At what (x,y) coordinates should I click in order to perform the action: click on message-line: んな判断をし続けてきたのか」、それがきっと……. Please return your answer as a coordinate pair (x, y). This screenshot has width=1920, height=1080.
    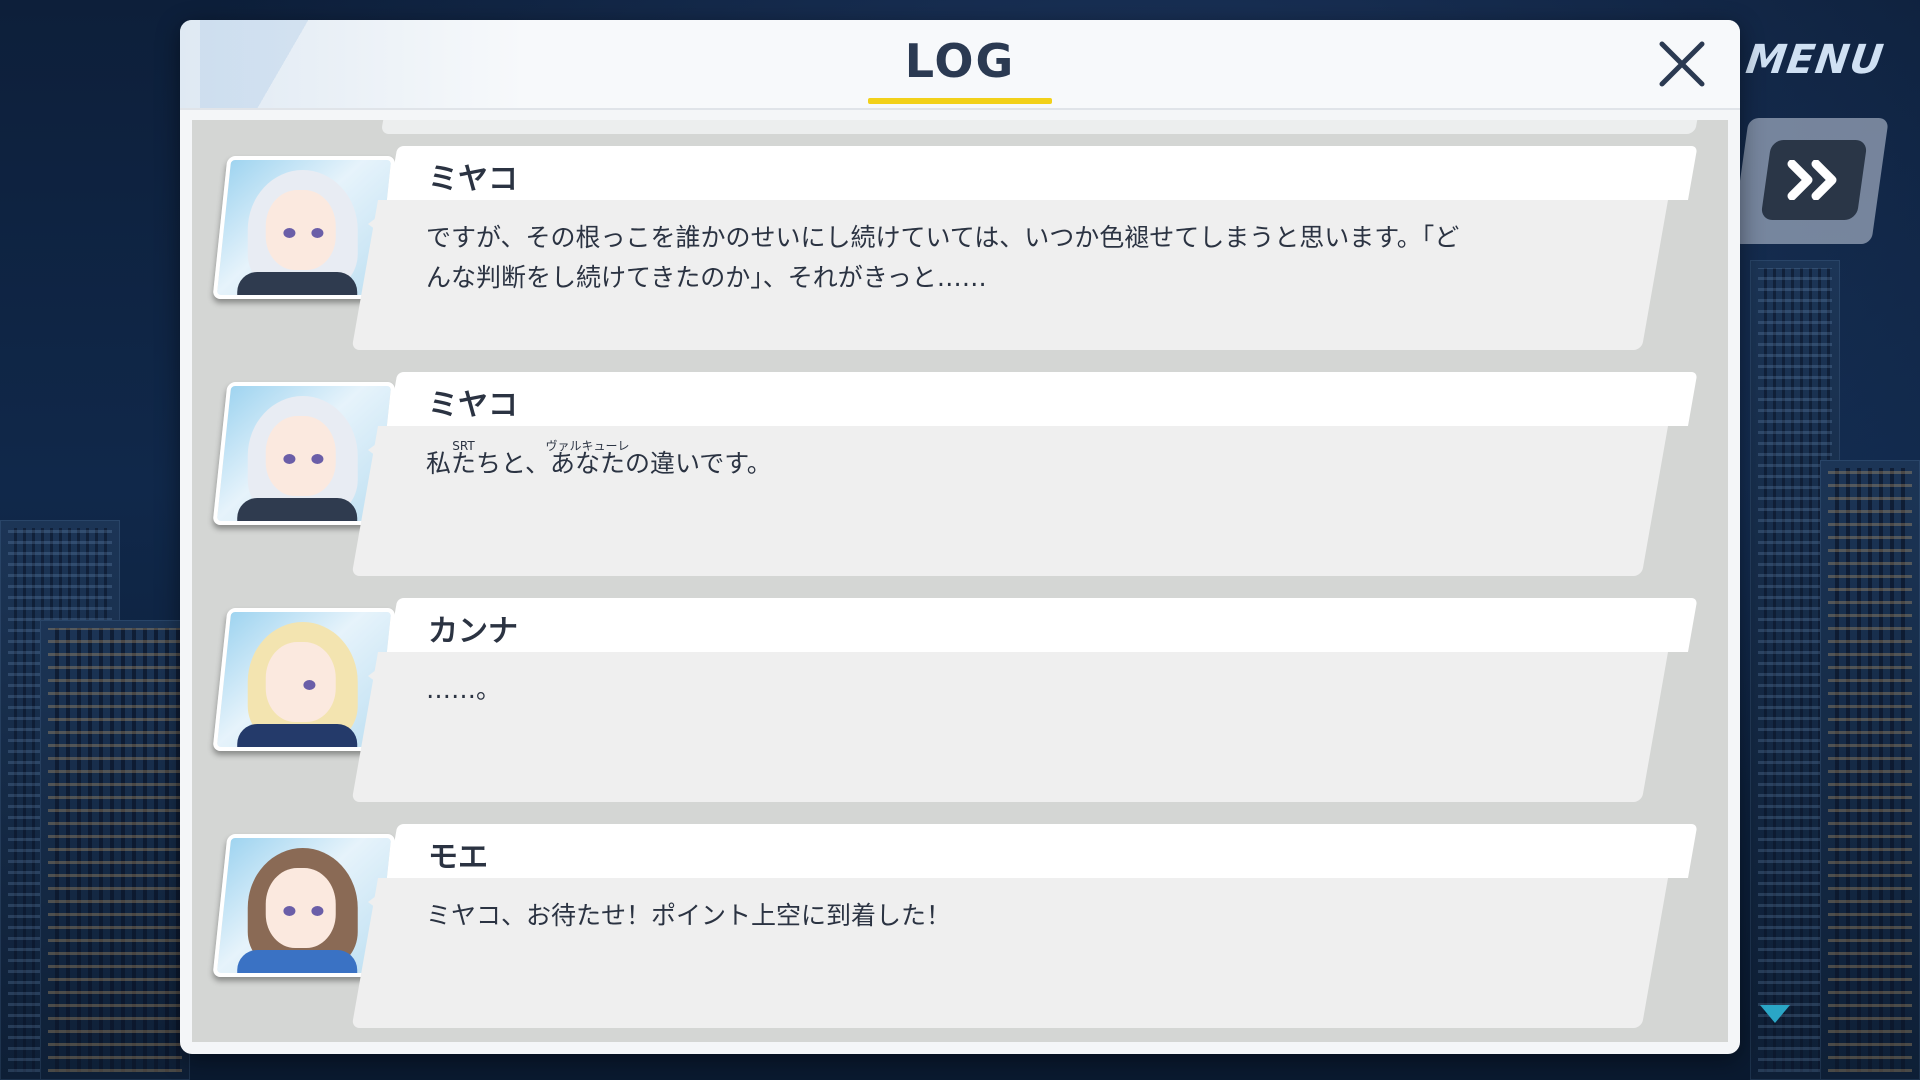
    Looking at the image, I should click on (706, 277).